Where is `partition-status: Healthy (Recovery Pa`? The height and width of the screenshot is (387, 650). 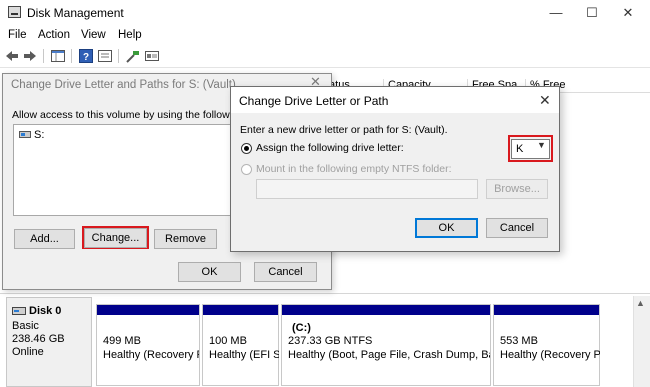
partition-status: Healthy (Recovery Pa is located at coordinates (550, 355).